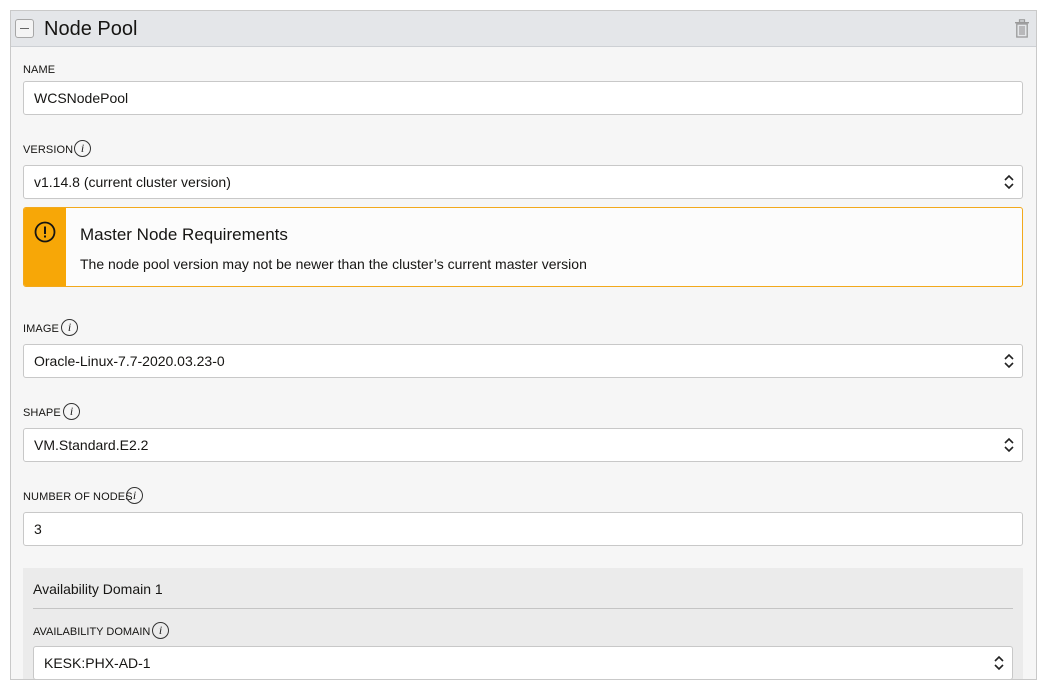 This screenshot has height=680, width=1049. I want to click on availability-domain-value: KESK:PHX-AD-1, so click(97, 663).